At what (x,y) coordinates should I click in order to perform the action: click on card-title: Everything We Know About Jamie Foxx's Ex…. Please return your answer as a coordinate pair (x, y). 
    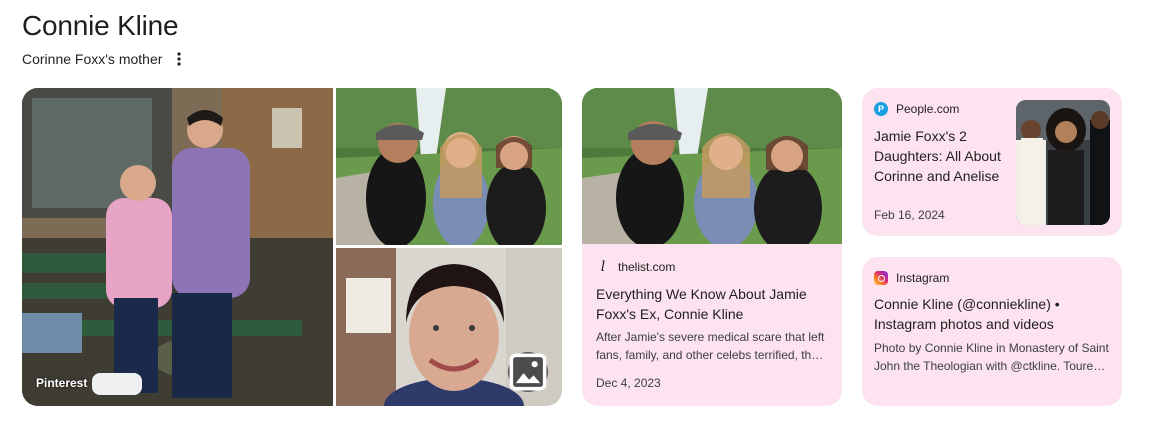
    Looking at the image, I should click on (711, 304).